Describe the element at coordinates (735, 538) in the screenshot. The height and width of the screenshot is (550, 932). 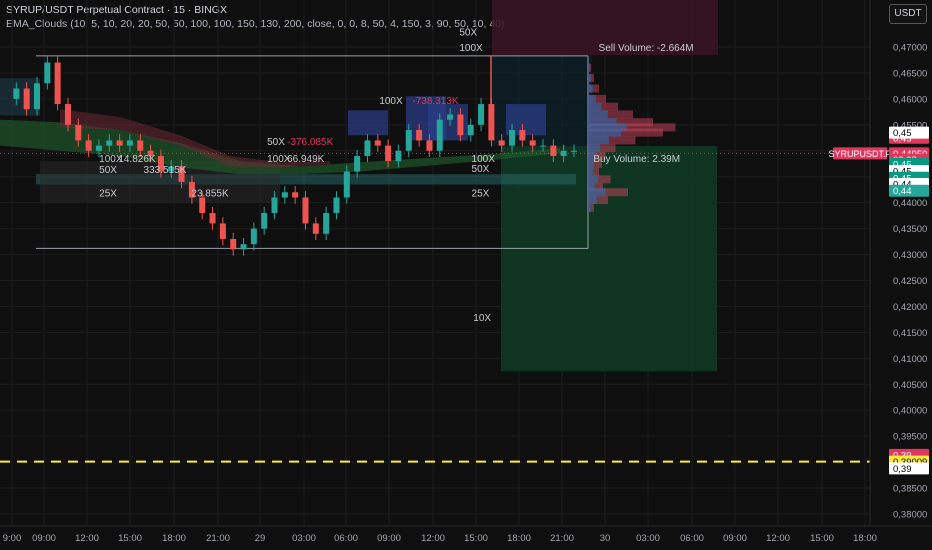
I see `x-tick-label: 09:00` at that location.